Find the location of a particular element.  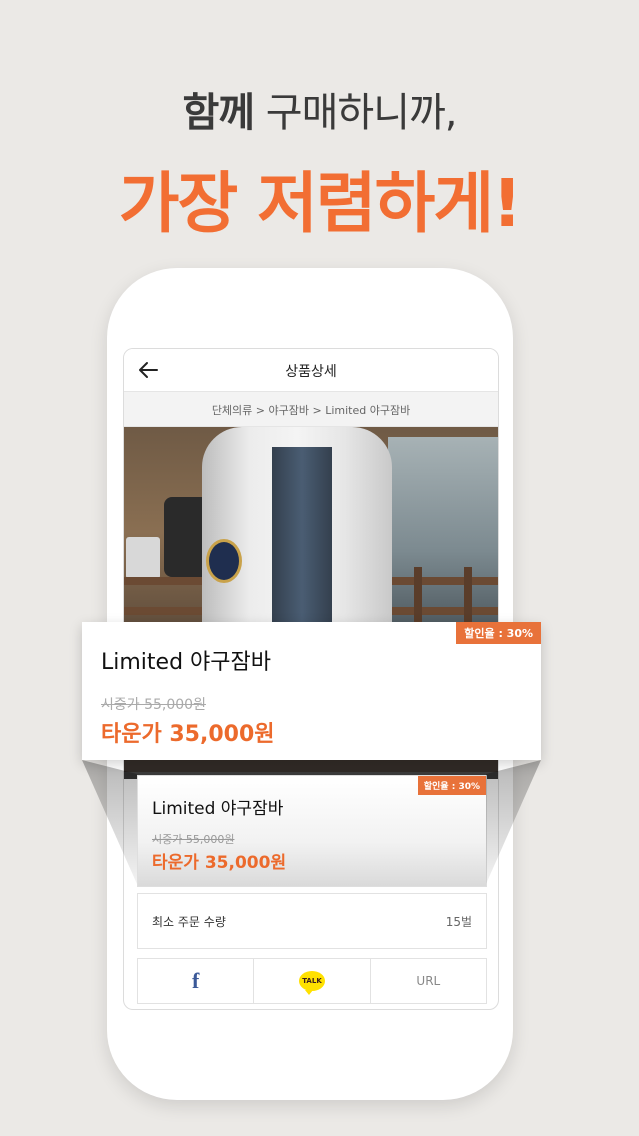

kakaotalk-icon-label: TALK is located at coordinates (312, 981).